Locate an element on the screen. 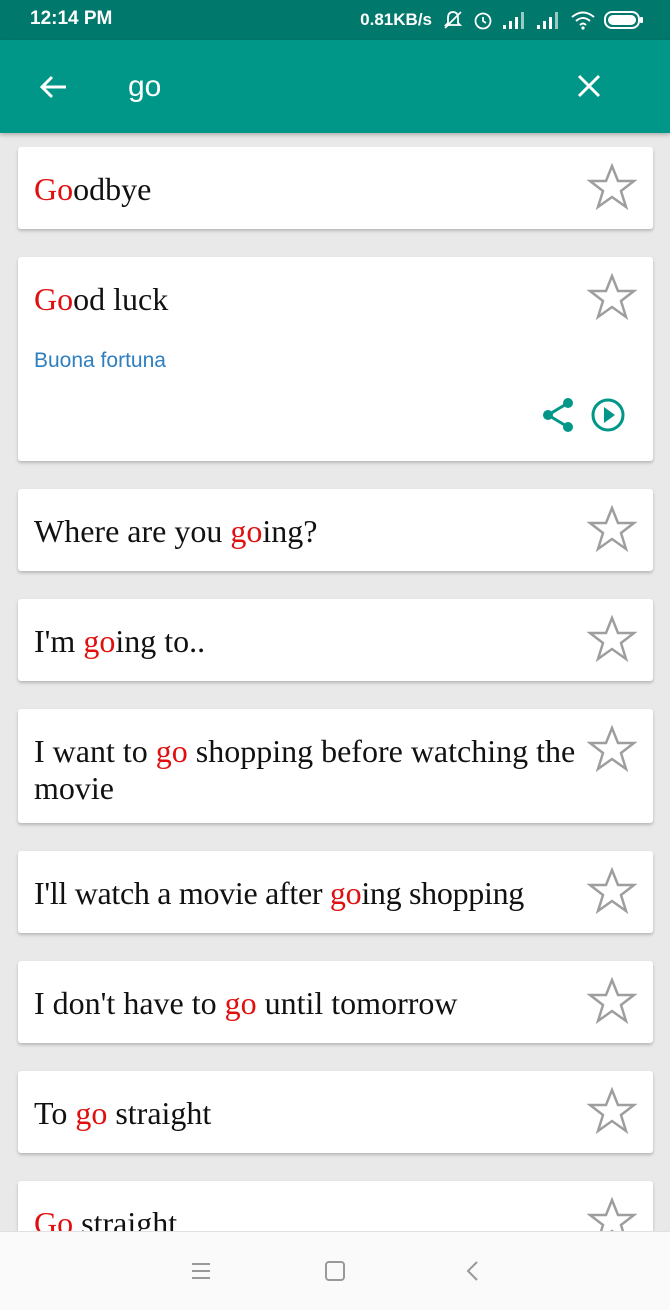  result-phrase: Go straight is located at coordinates (308, 1218).